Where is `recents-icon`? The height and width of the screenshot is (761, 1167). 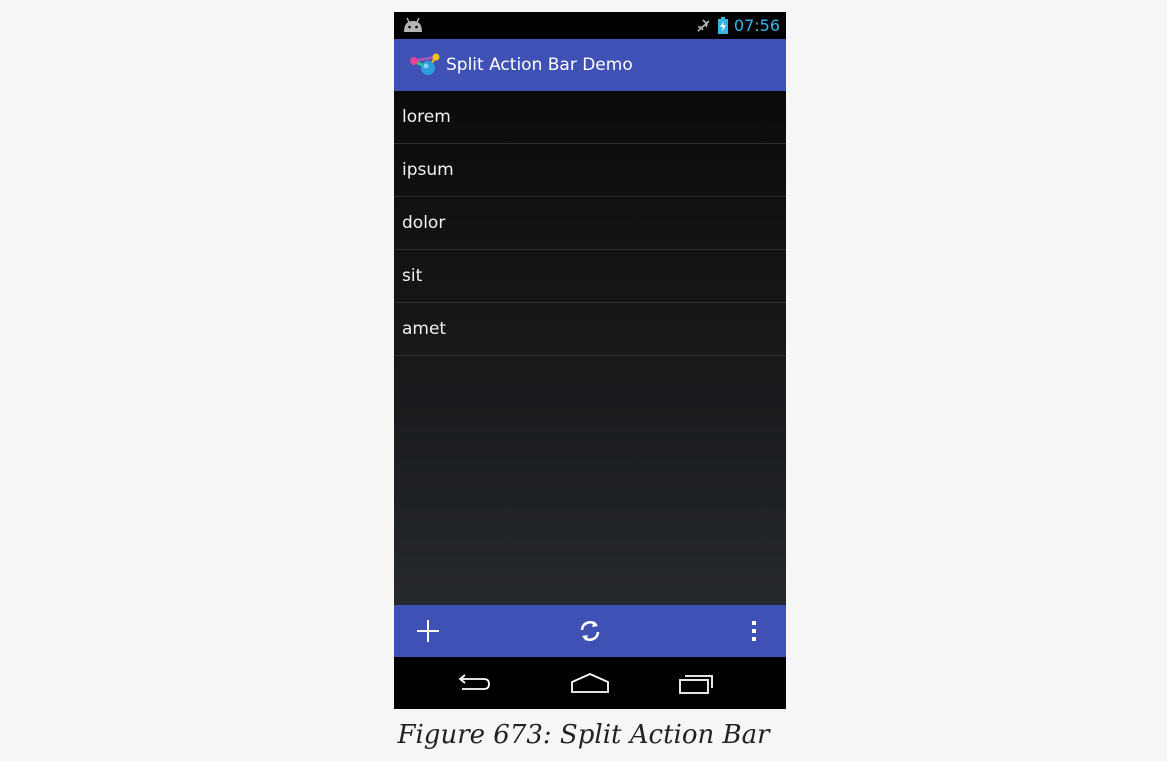 recents-icon is located at coordinates (696, 684).